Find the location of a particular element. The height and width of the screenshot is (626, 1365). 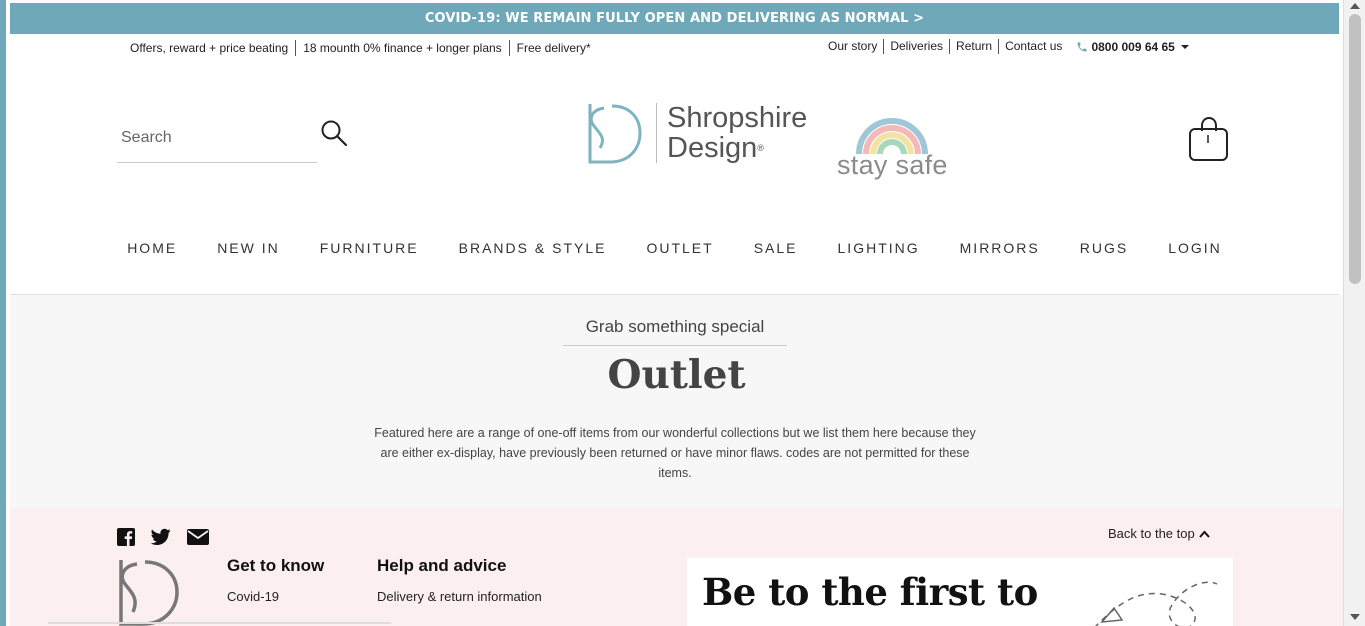

phone-dropdown: 0800 009 64 65 is located at coordinates (1132, 47).